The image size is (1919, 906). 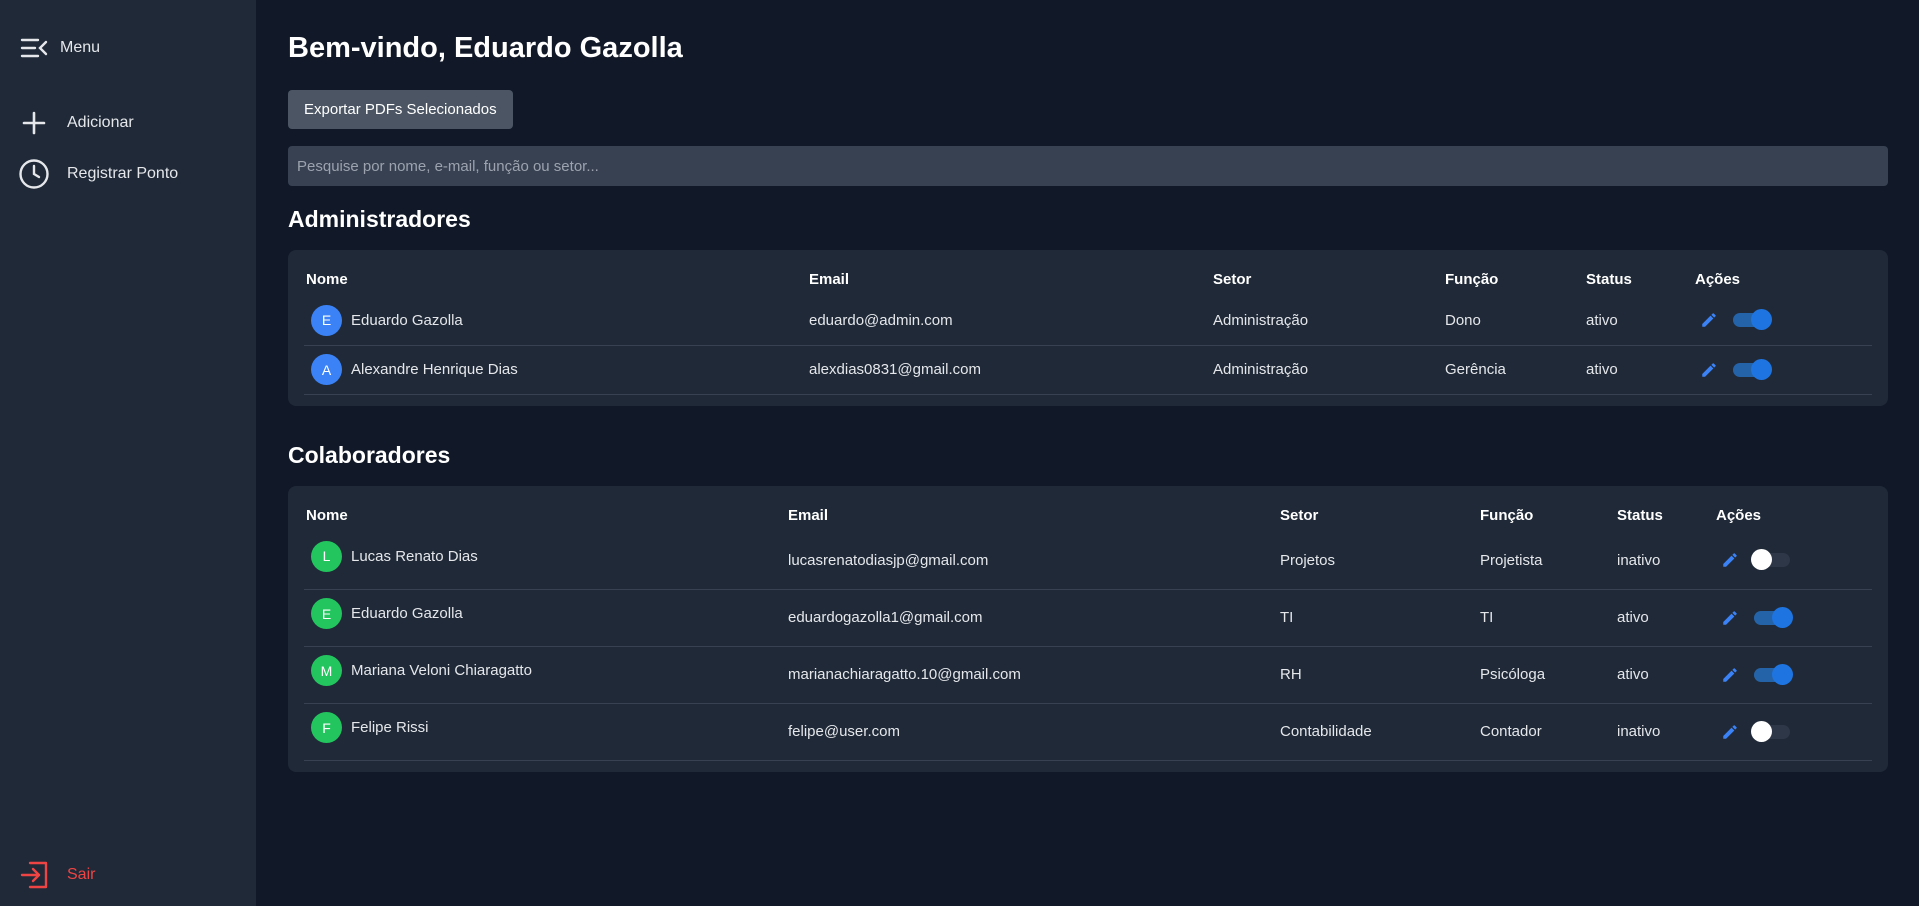 What do you see at coordinates (1327, 321) in the screenshot?
I see `cell-setor: Administração` at bounding box center [1327, 321].